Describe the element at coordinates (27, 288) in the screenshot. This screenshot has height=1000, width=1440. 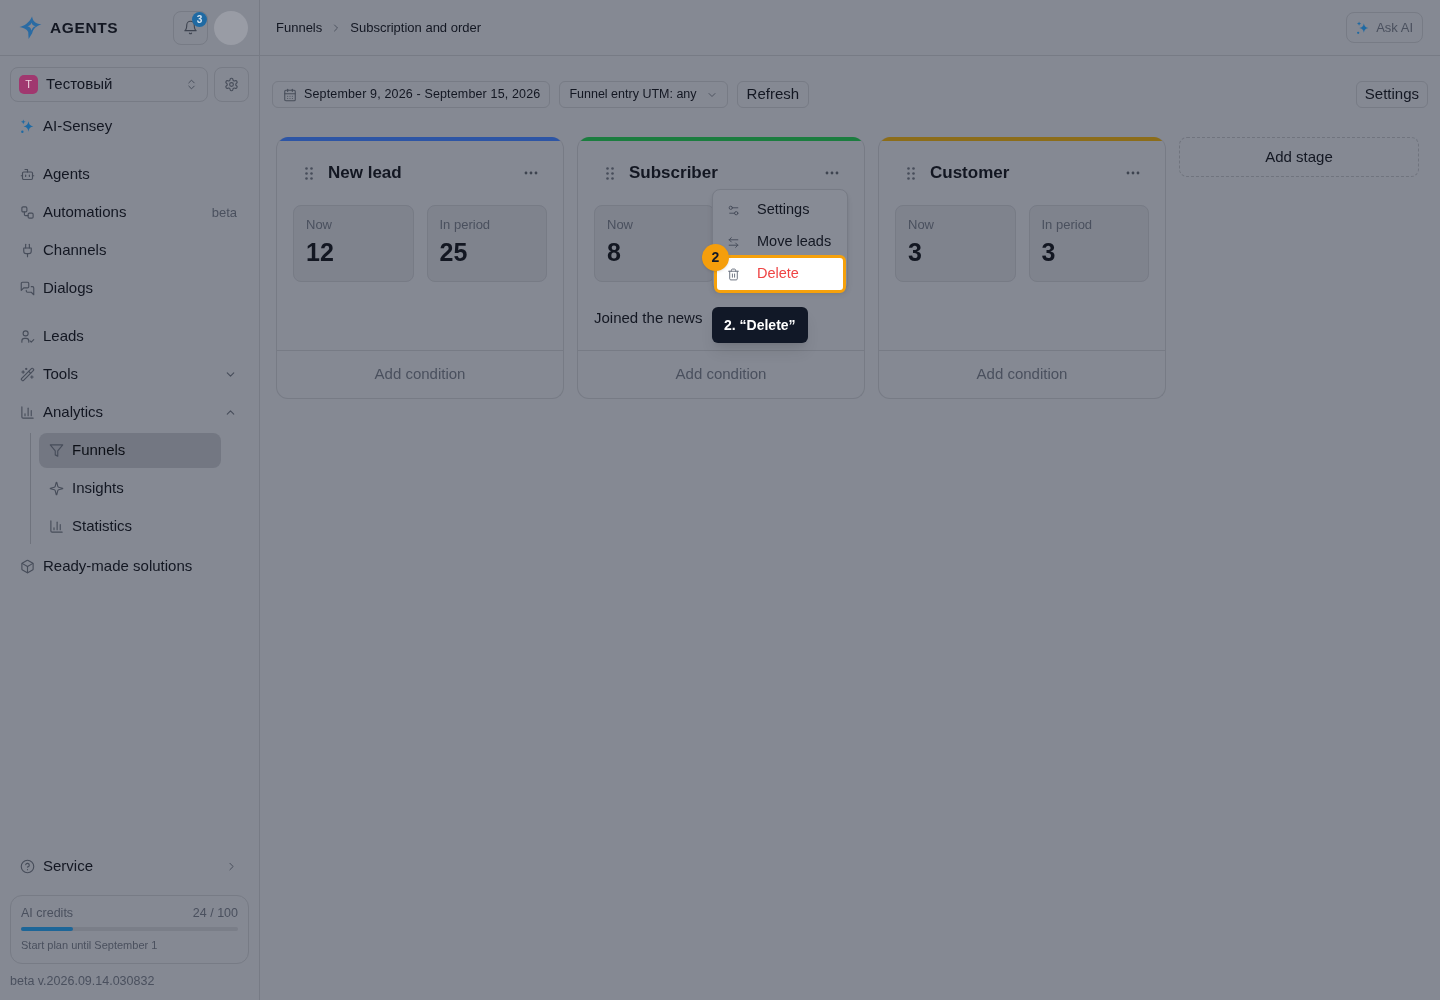
I see `chat-bubbles-icon` at that location.